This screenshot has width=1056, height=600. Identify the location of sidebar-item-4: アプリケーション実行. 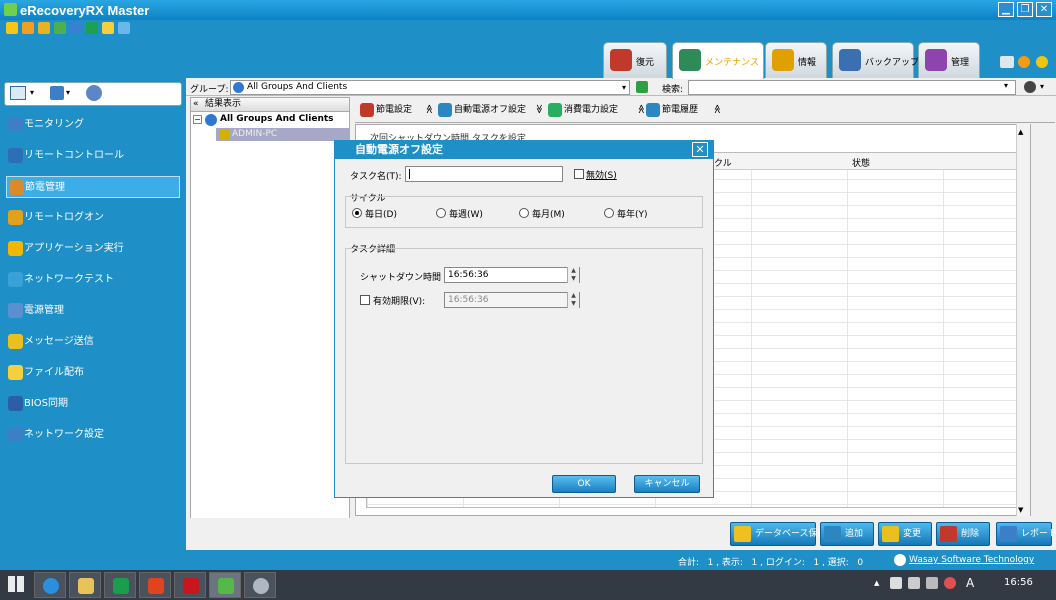
(93, 249).